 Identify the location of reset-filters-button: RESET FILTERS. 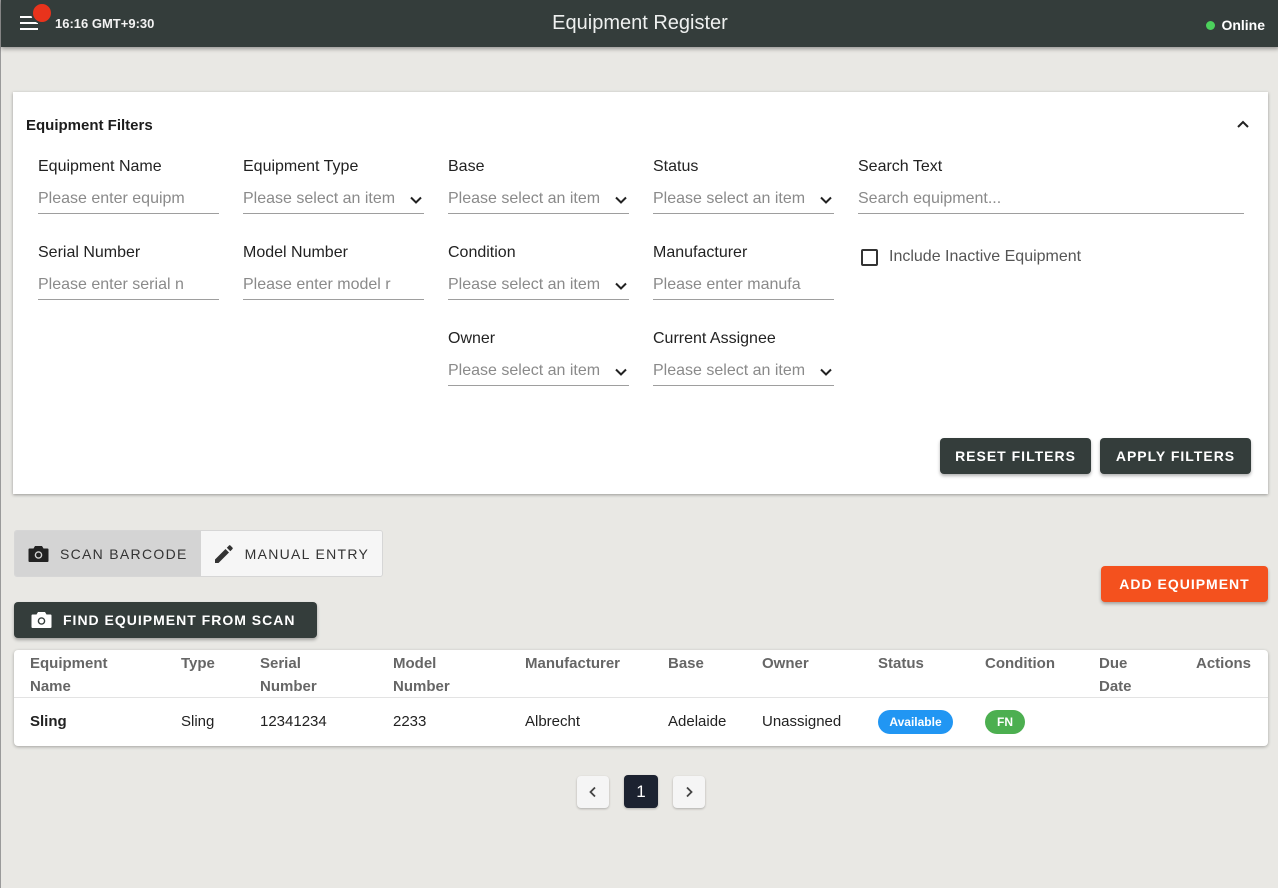
(1015, 456).